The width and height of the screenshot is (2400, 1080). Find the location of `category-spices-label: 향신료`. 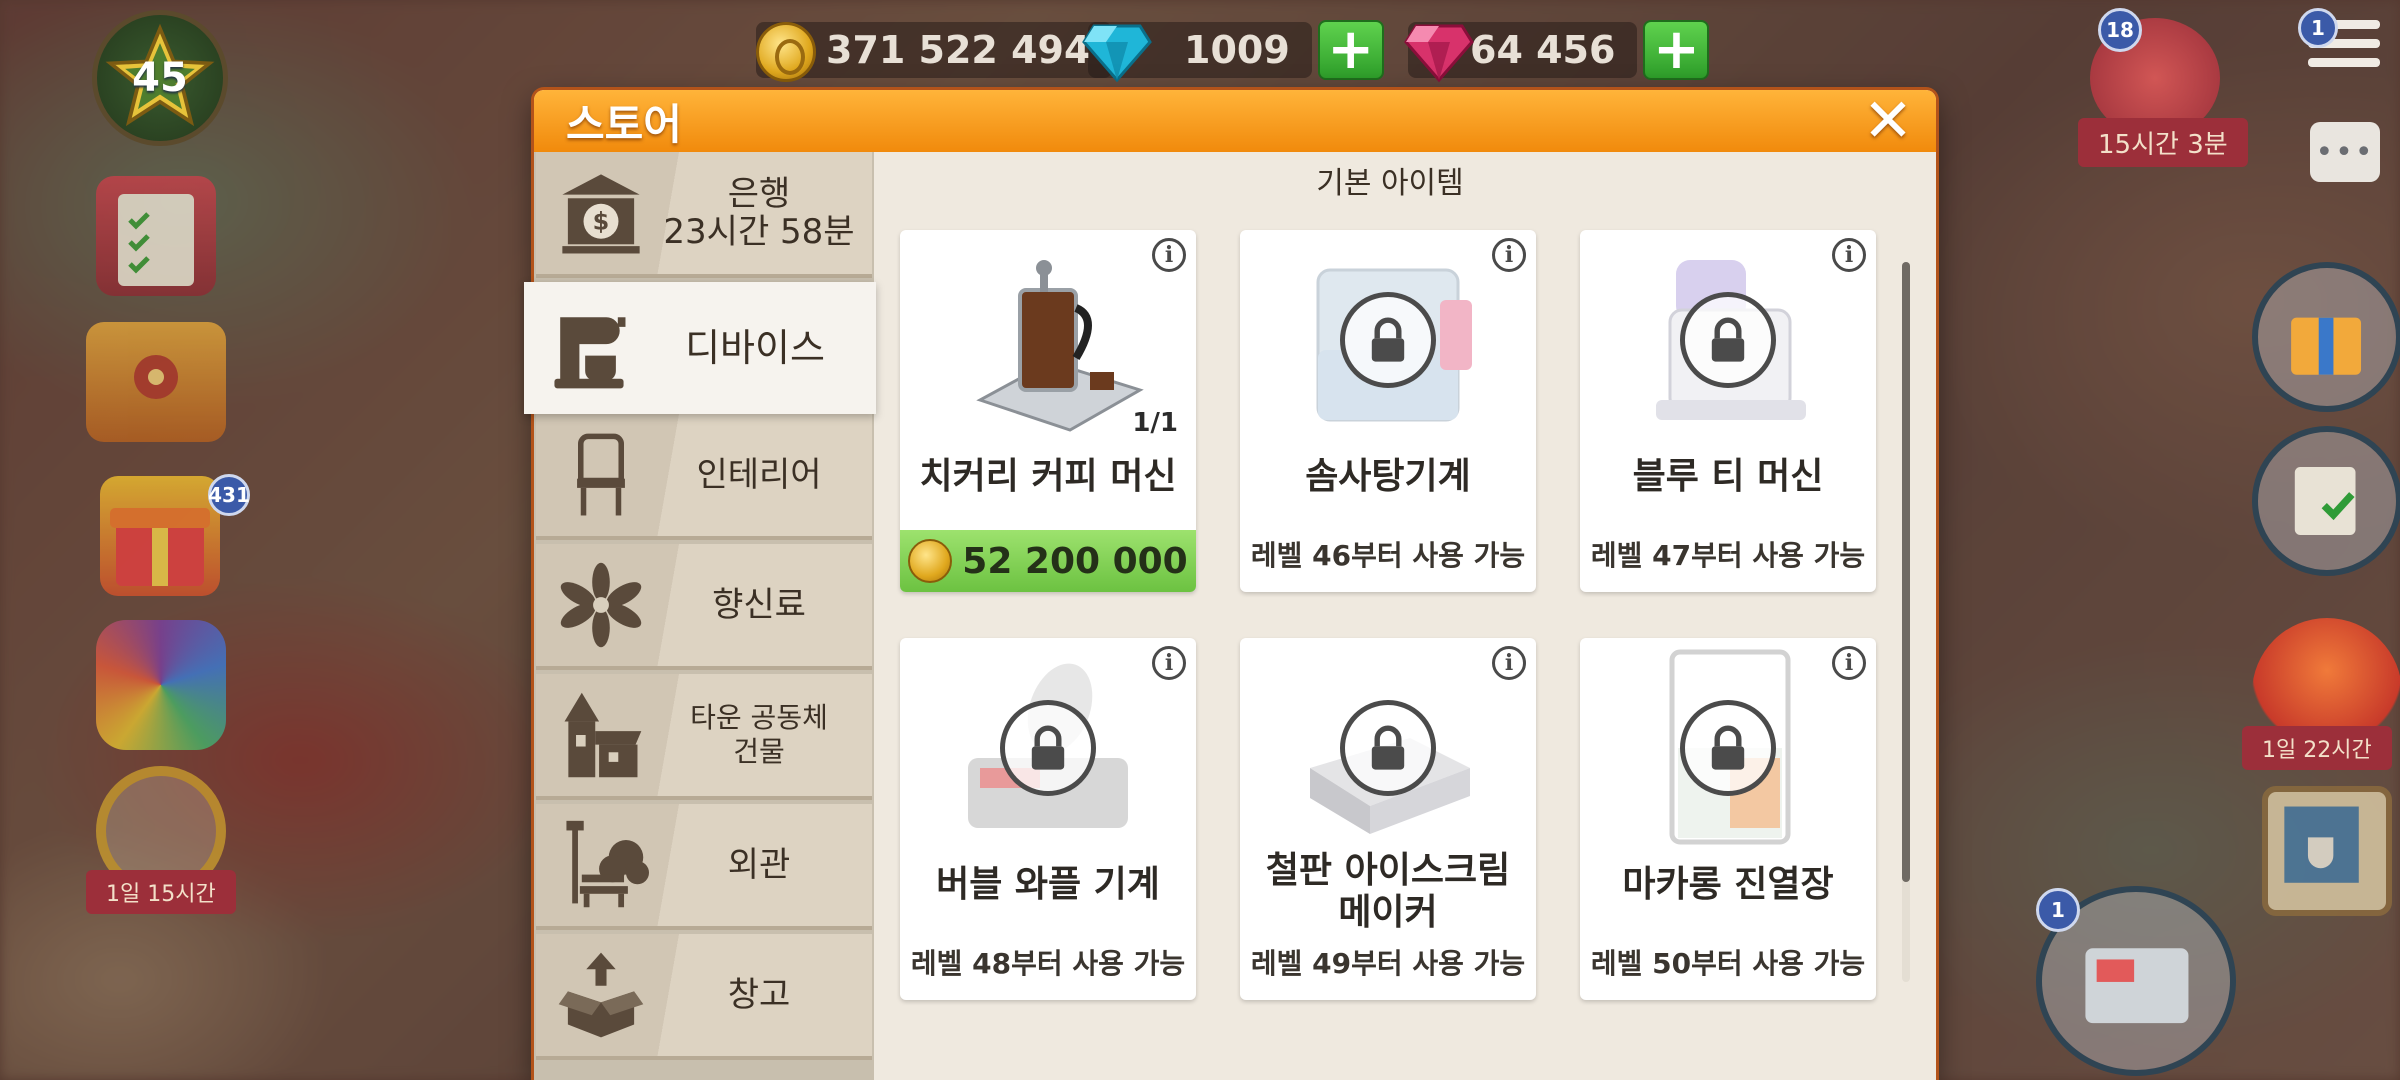

category-spices-label: 향신료 is located at coordinates (759, 605).